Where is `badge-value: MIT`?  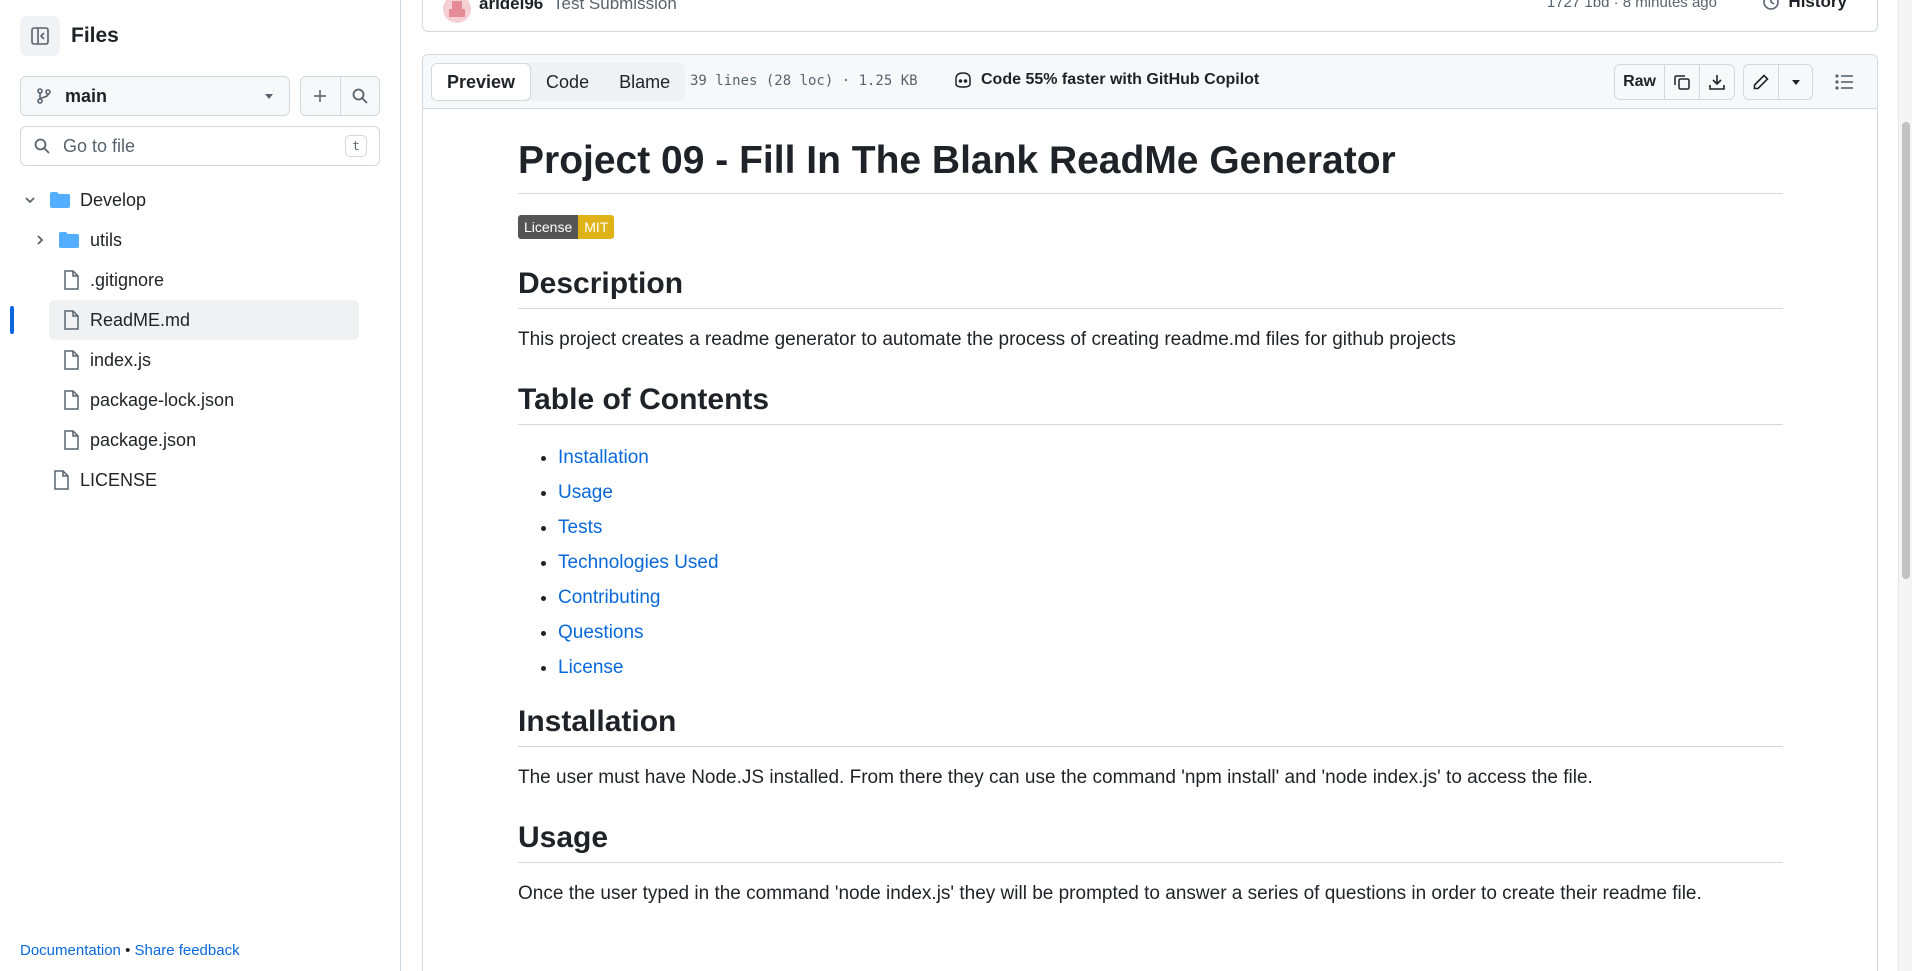 badge-value: MIT is located at coordinates (596, 227).